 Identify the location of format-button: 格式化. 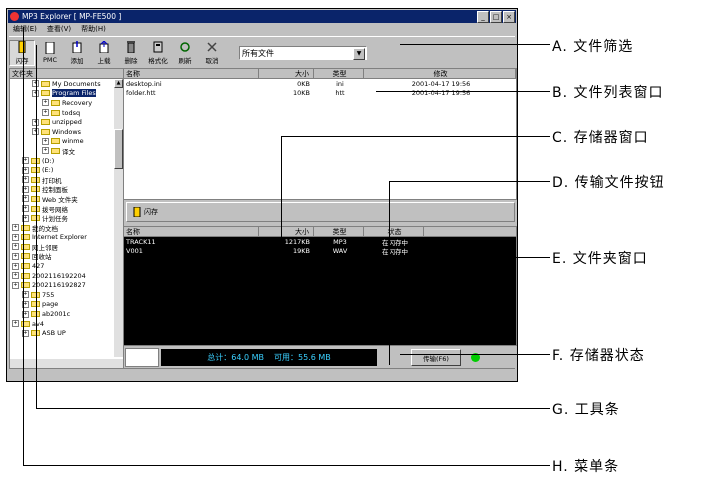
(158, 53).